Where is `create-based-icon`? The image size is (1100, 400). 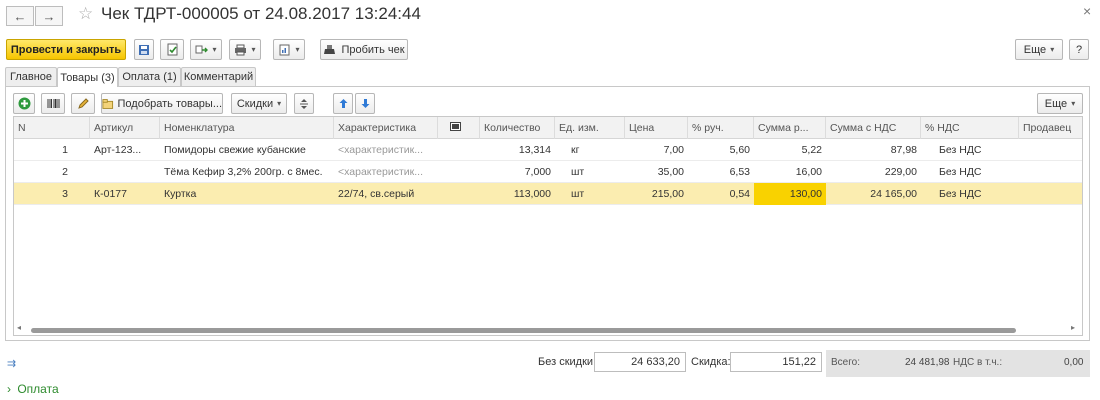 create-based-icon is located at coordinates (202, 49).